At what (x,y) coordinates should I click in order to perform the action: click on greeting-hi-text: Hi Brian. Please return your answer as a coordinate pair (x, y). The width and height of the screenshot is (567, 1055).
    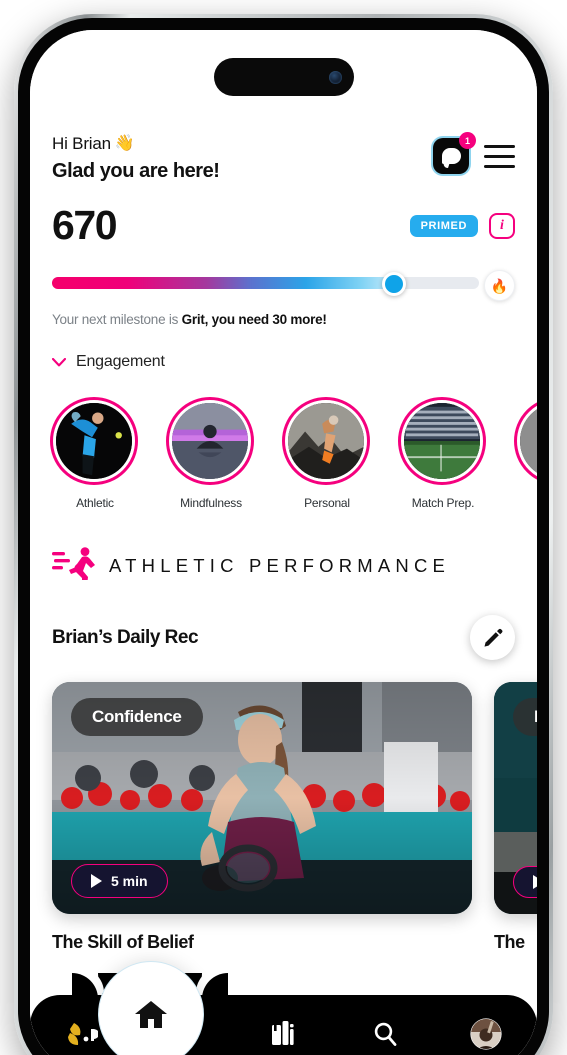
    Looking at the image, I should click on (81, 143).